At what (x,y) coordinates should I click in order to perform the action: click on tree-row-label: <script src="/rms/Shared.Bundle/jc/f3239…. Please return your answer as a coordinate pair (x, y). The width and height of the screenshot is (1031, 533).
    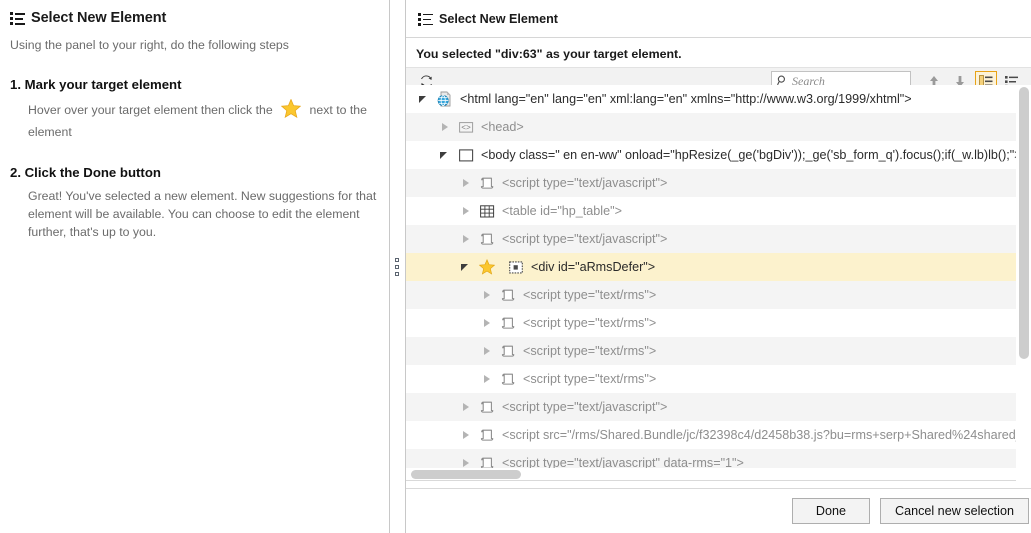
    Looking at the image, I should click on (759, 435).